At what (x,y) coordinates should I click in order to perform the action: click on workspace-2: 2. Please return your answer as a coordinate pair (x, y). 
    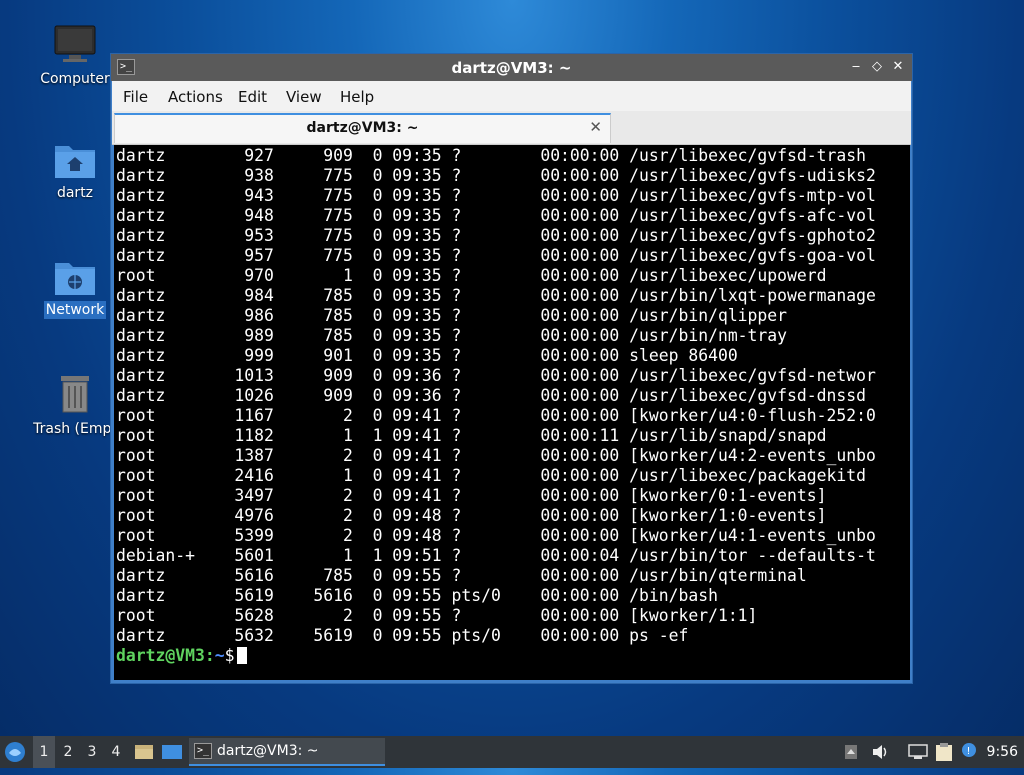
    Looking at the image, I should click on (68, 752).